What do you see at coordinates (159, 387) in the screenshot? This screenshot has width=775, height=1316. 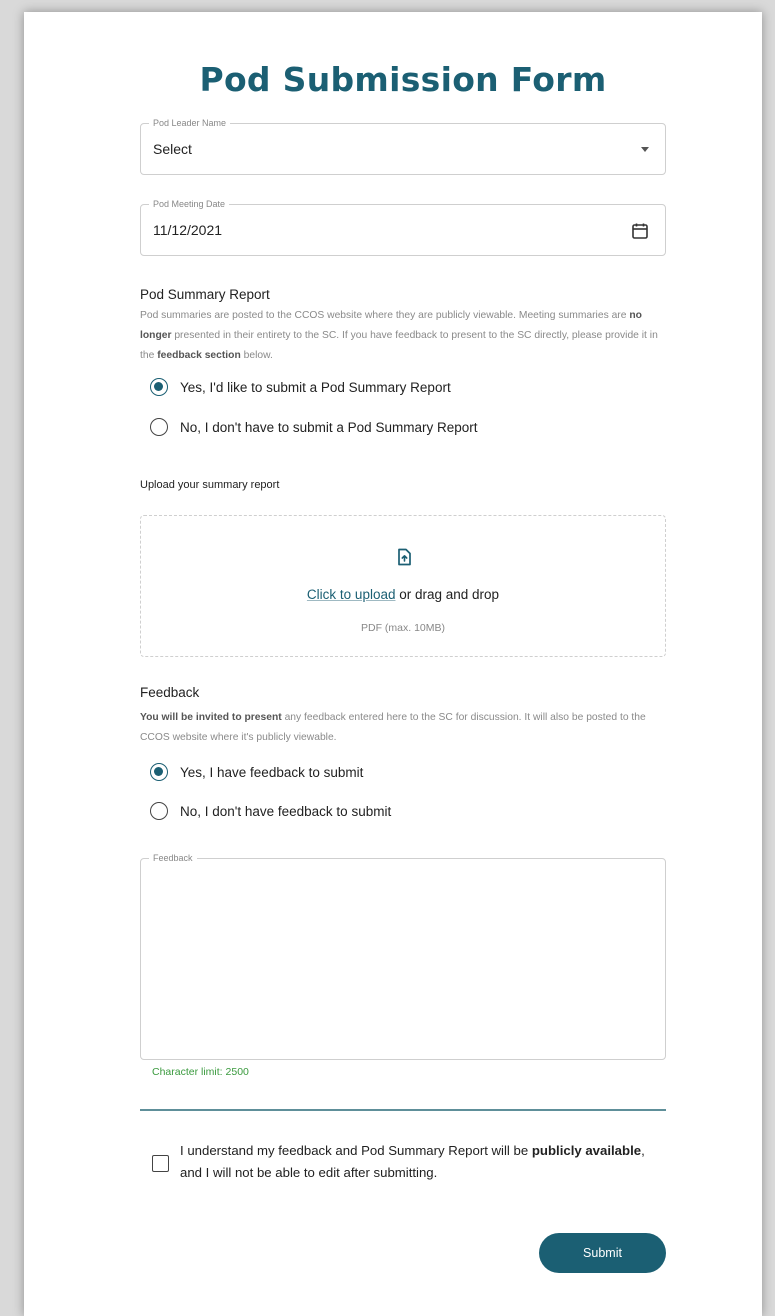 I see `summary-yes-radio` at bounding box center [159, 387].